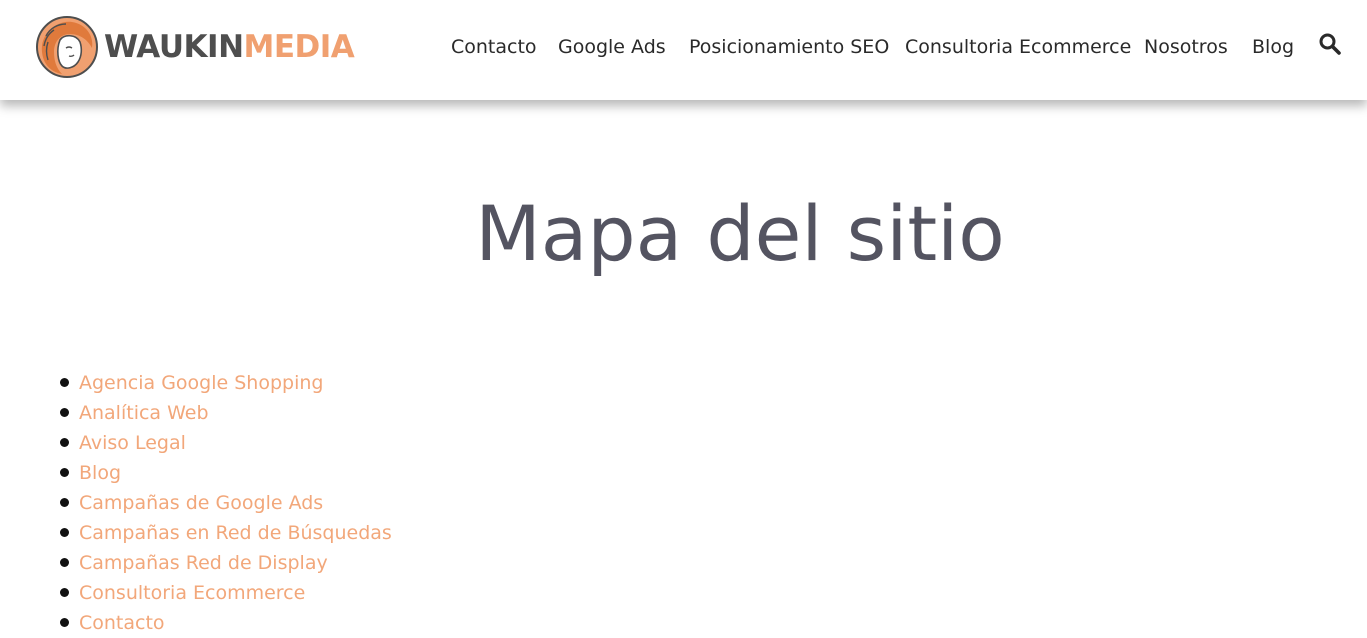  What do you see at coordinates (132, 443) in the screenshot?
I see `sitemap-link: Aviso Legal` at bounding box center [132, 443].